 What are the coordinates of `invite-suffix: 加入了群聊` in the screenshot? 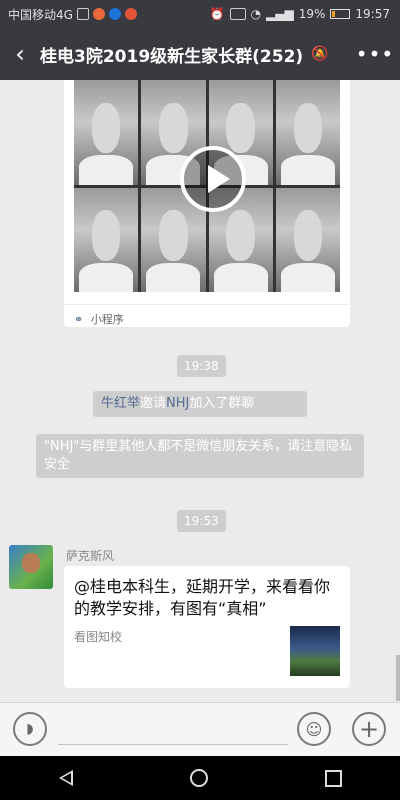 It's located at (222, 403).